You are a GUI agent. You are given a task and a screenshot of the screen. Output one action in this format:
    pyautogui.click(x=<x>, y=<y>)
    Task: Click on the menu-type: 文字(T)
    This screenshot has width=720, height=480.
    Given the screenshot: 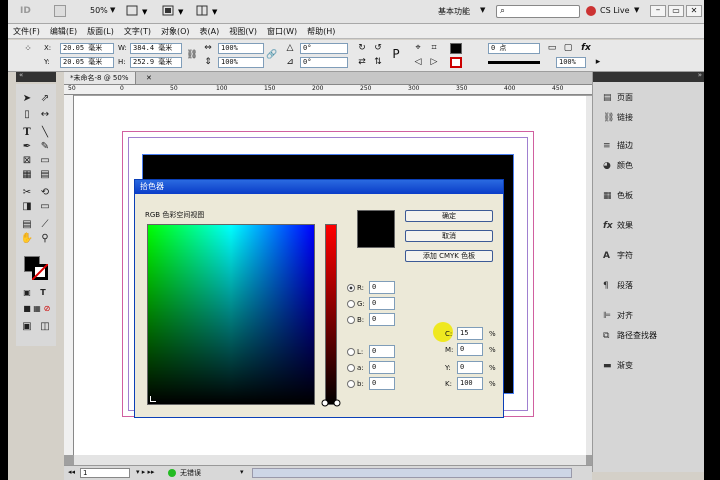 What is the action you would take?
    pyautogui.click(x=137, y=31)
    